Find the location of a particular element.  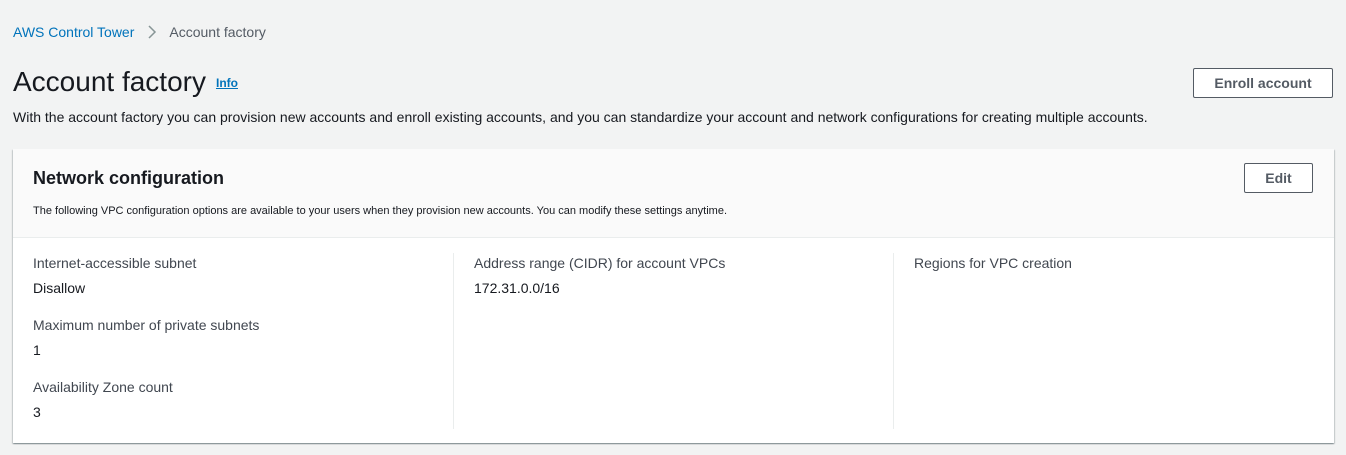

breadcrumb: AWS Control Tower Account factory is located at coordinates (139, 32).